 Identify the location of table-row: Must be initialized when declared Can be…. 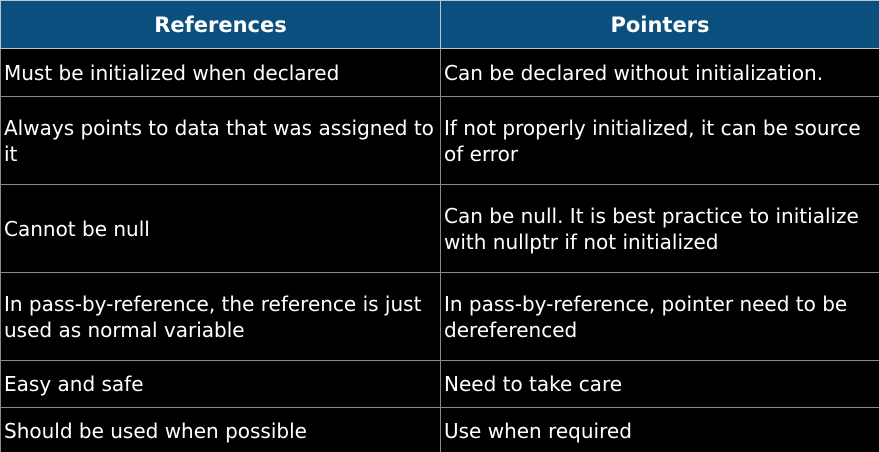
(439, 72).